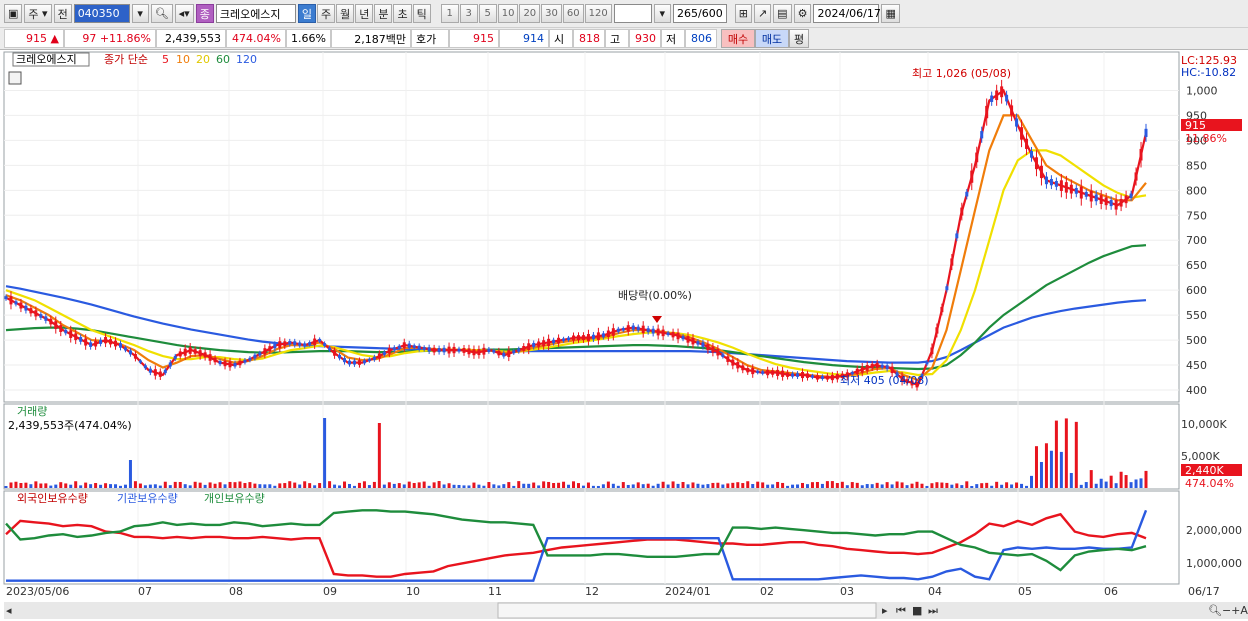 This screenshot has height=621, width=1248. I want to click on legend-foreign: 외국인보유수량, so click(52, 498).